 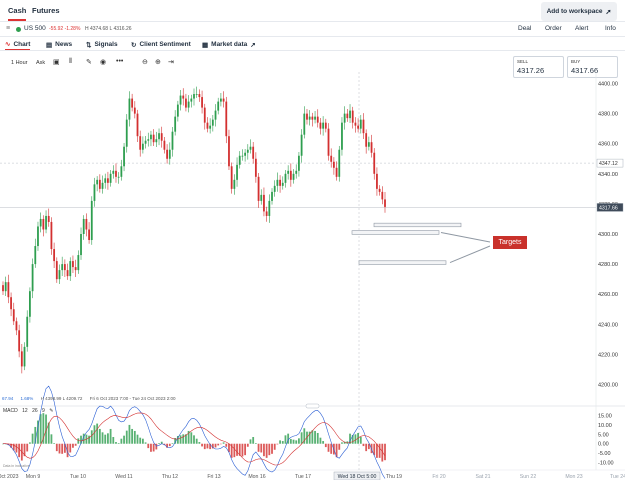 What do you see at coordinates (394, 477) in the screenshot?
I see `time-tick-label: Thu 19` at bounding box center [394, 477].